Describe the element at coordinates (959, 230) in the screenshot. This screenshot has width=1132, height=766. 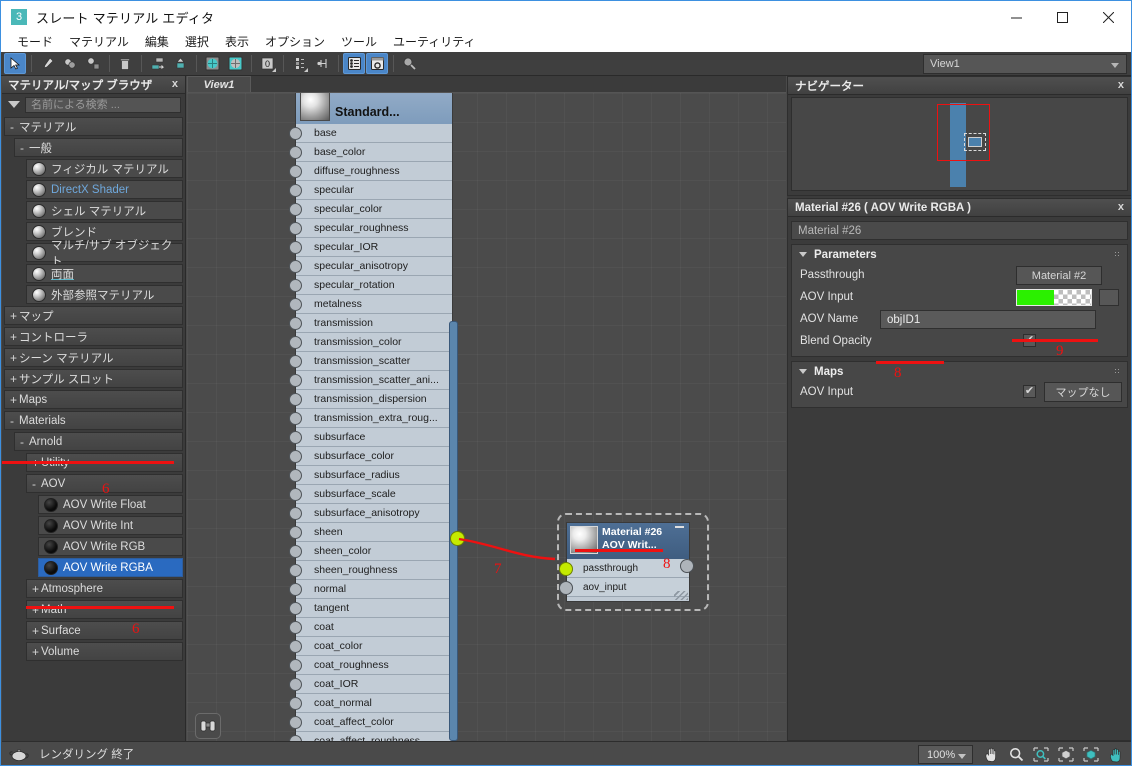
I see `material-name-input: Material #26` at that location.